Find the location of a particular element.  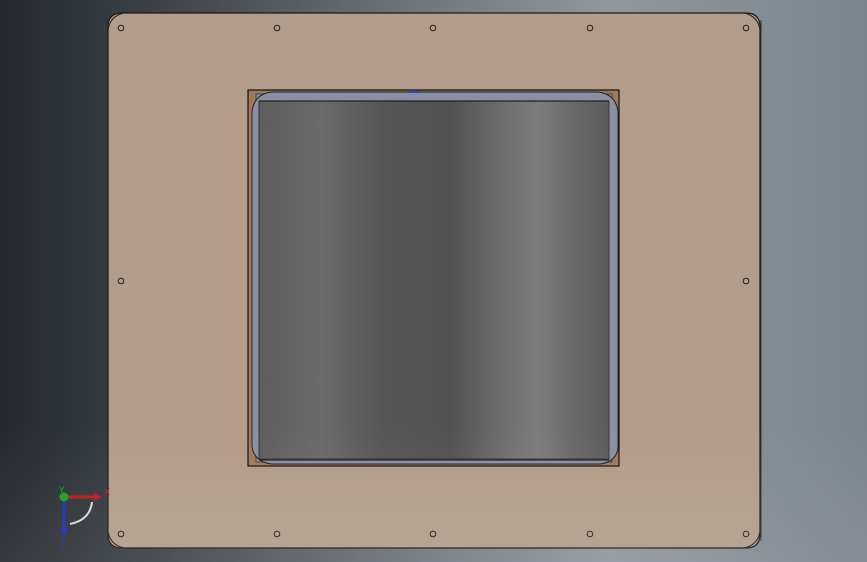

triad-arc is located at coordinates (81, 513).